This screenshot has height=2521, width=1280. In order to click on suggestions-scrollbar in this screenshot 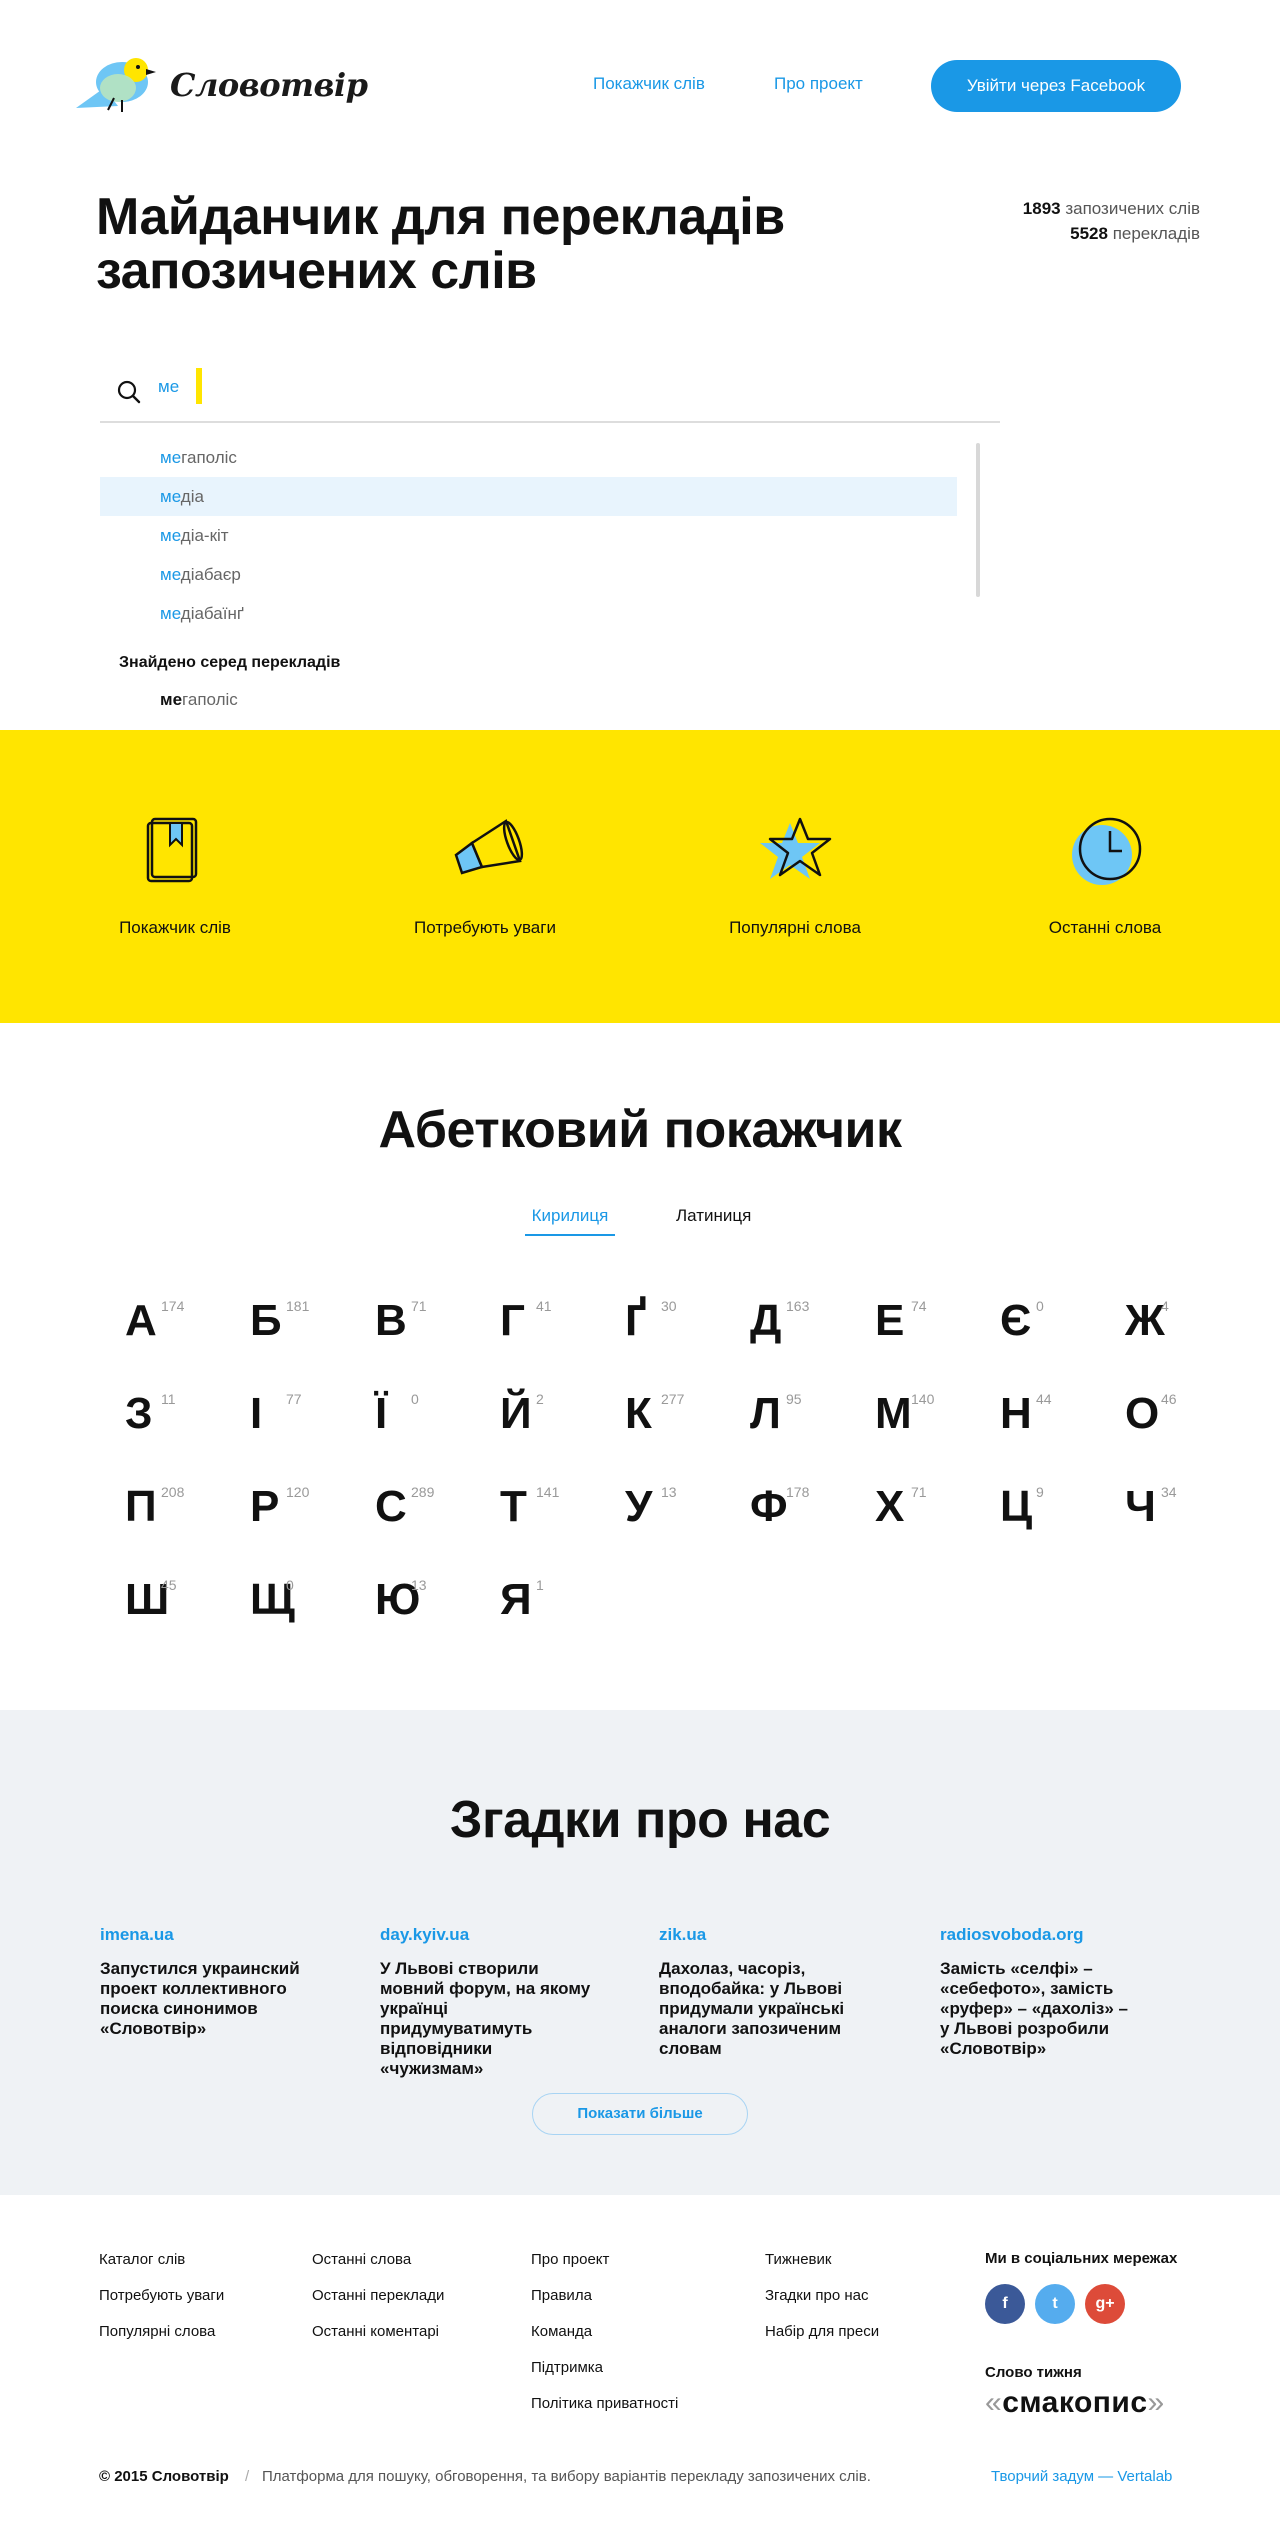, I will do `click(978, 520)`.